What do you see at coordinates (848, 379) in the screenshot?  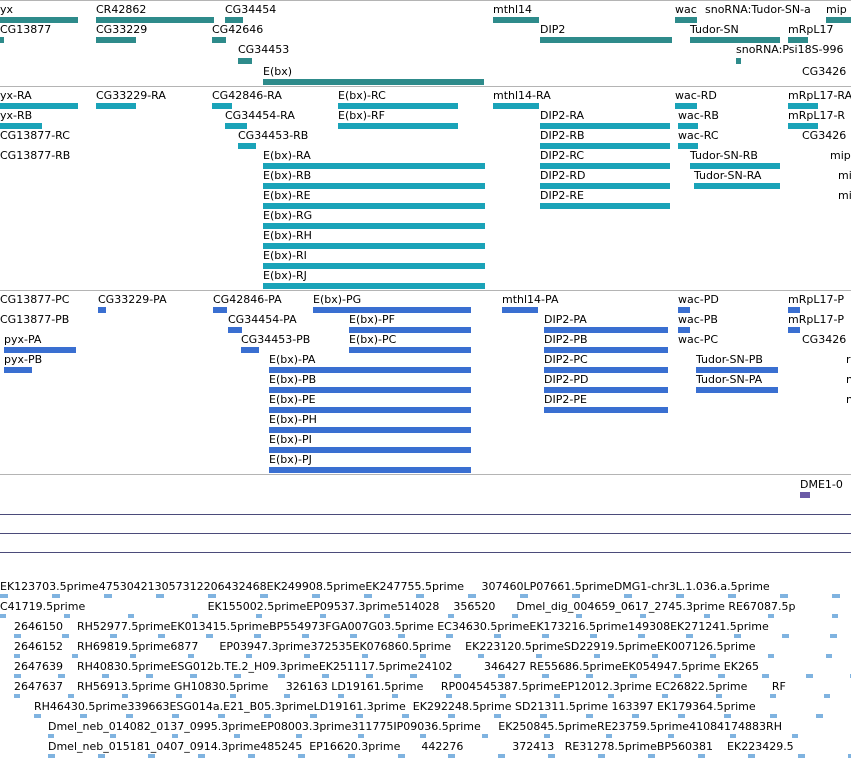 I see `cds-label: n` at bounding box center [848, 379].